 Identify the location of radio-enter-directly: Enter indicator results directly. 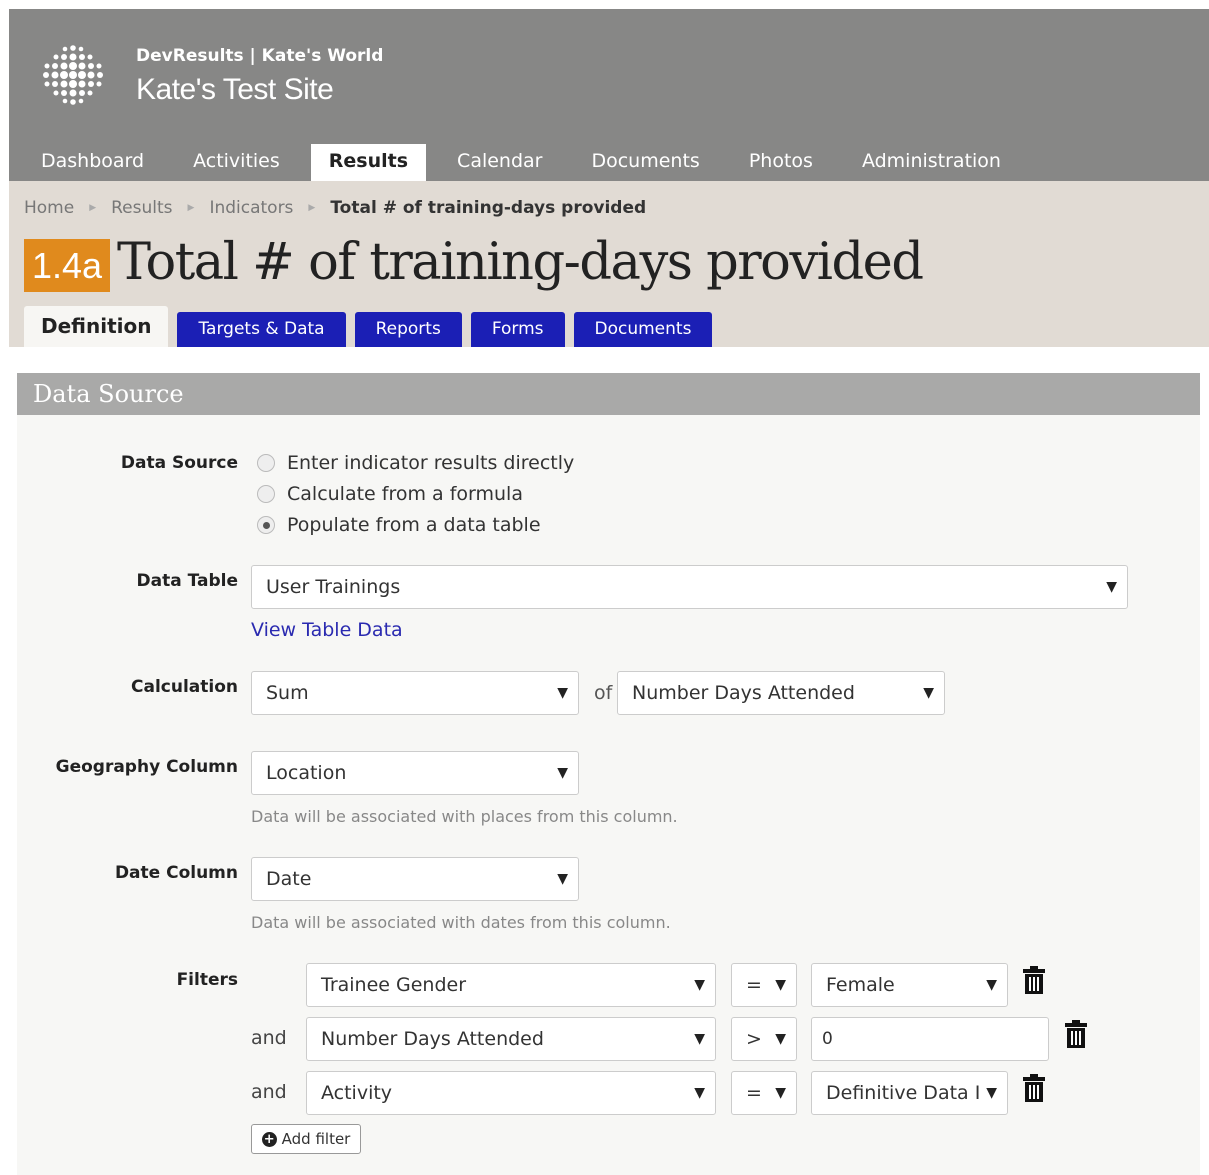
(415, 463).